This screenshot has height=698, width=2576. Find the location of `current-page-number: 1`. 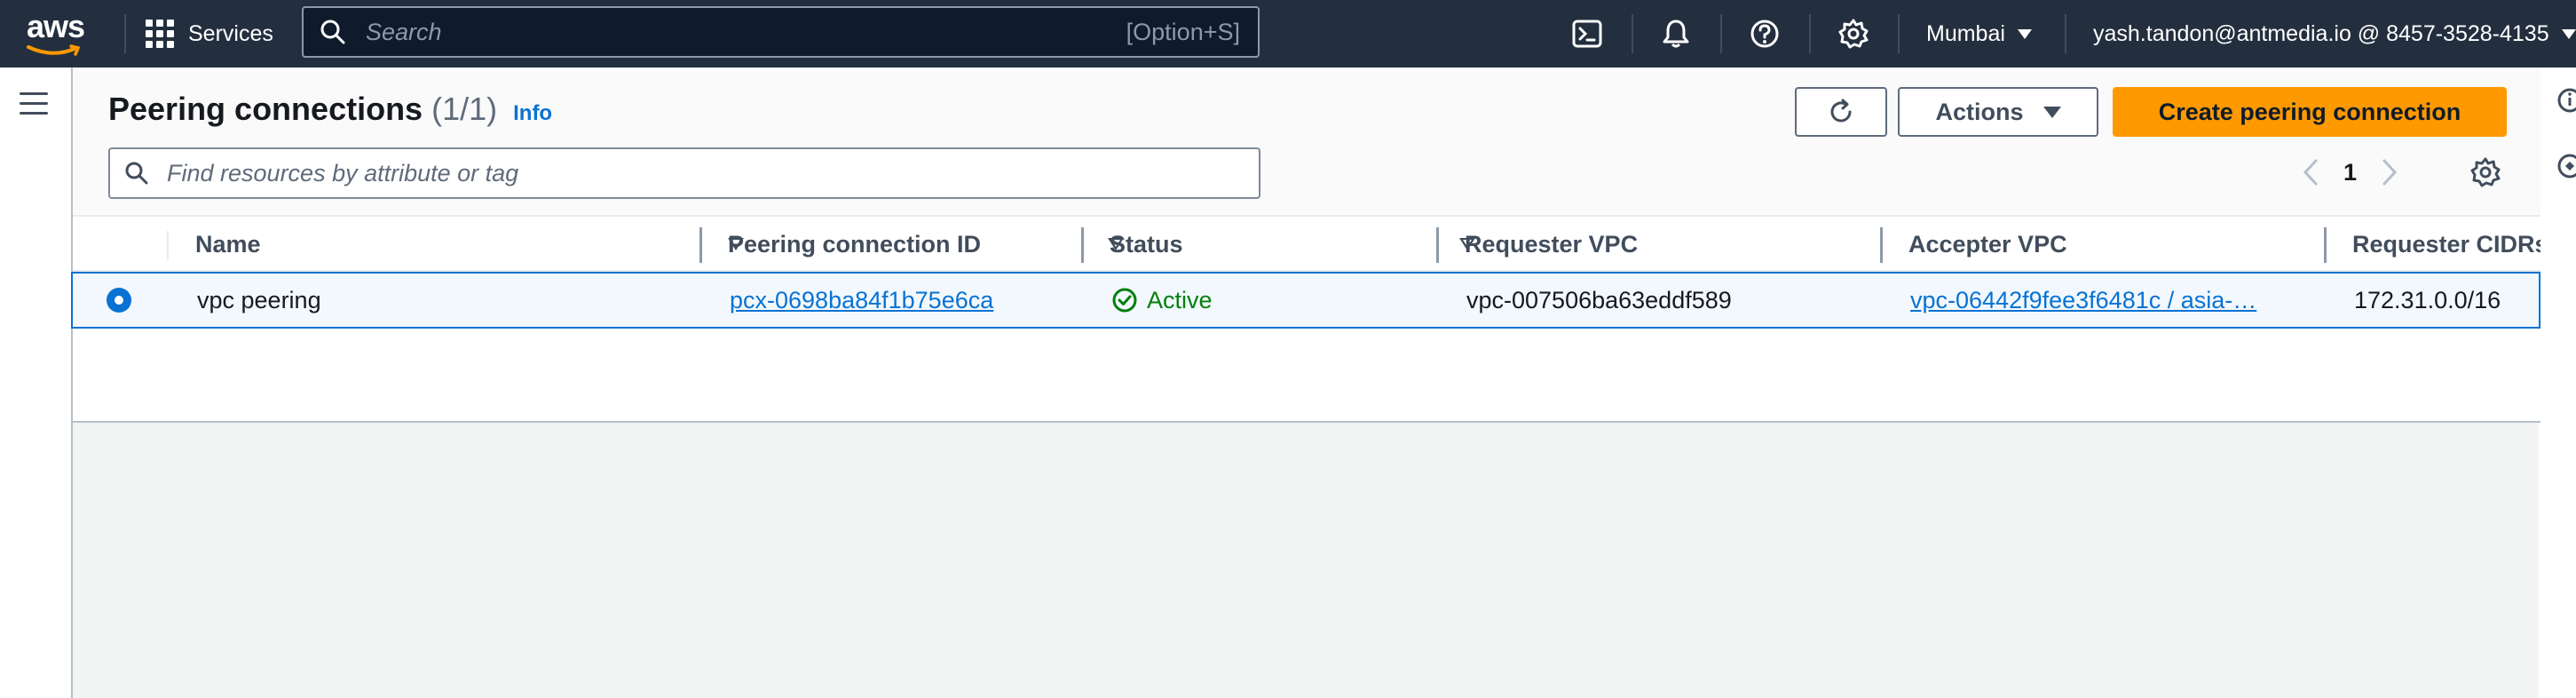

current-page-number: 1 is located at coordinates (2350, 172).